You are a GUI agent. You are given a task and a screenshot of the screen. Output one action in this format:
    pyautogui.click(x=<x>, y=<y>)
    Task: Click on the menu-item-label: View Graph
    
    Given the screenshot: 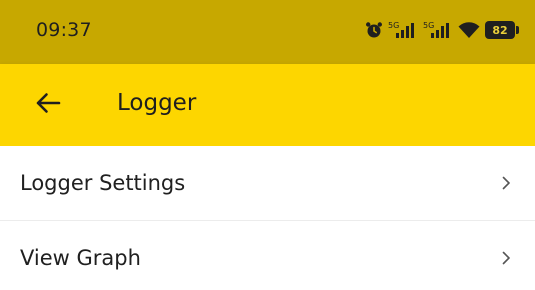 What is the action you would take?
    pyautogui.click(x=80, y=258)
    